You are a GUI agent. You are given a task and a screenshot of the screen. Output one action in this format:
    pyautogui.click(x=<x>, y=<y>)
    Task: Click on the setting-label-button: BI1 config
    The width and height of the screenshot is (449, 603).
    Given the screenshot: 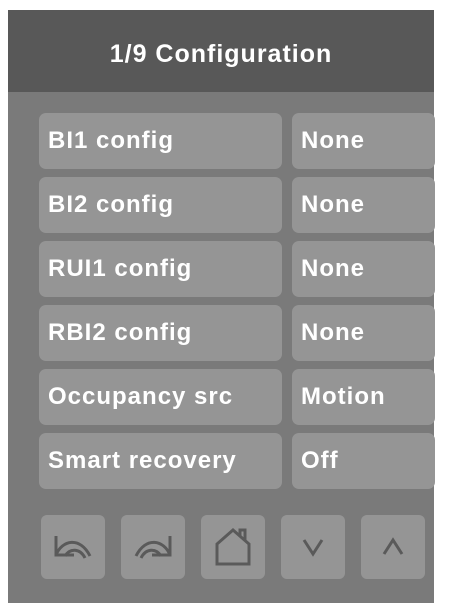 What is the action you would take?
    pyautogui.click(x=160, y=141)
    